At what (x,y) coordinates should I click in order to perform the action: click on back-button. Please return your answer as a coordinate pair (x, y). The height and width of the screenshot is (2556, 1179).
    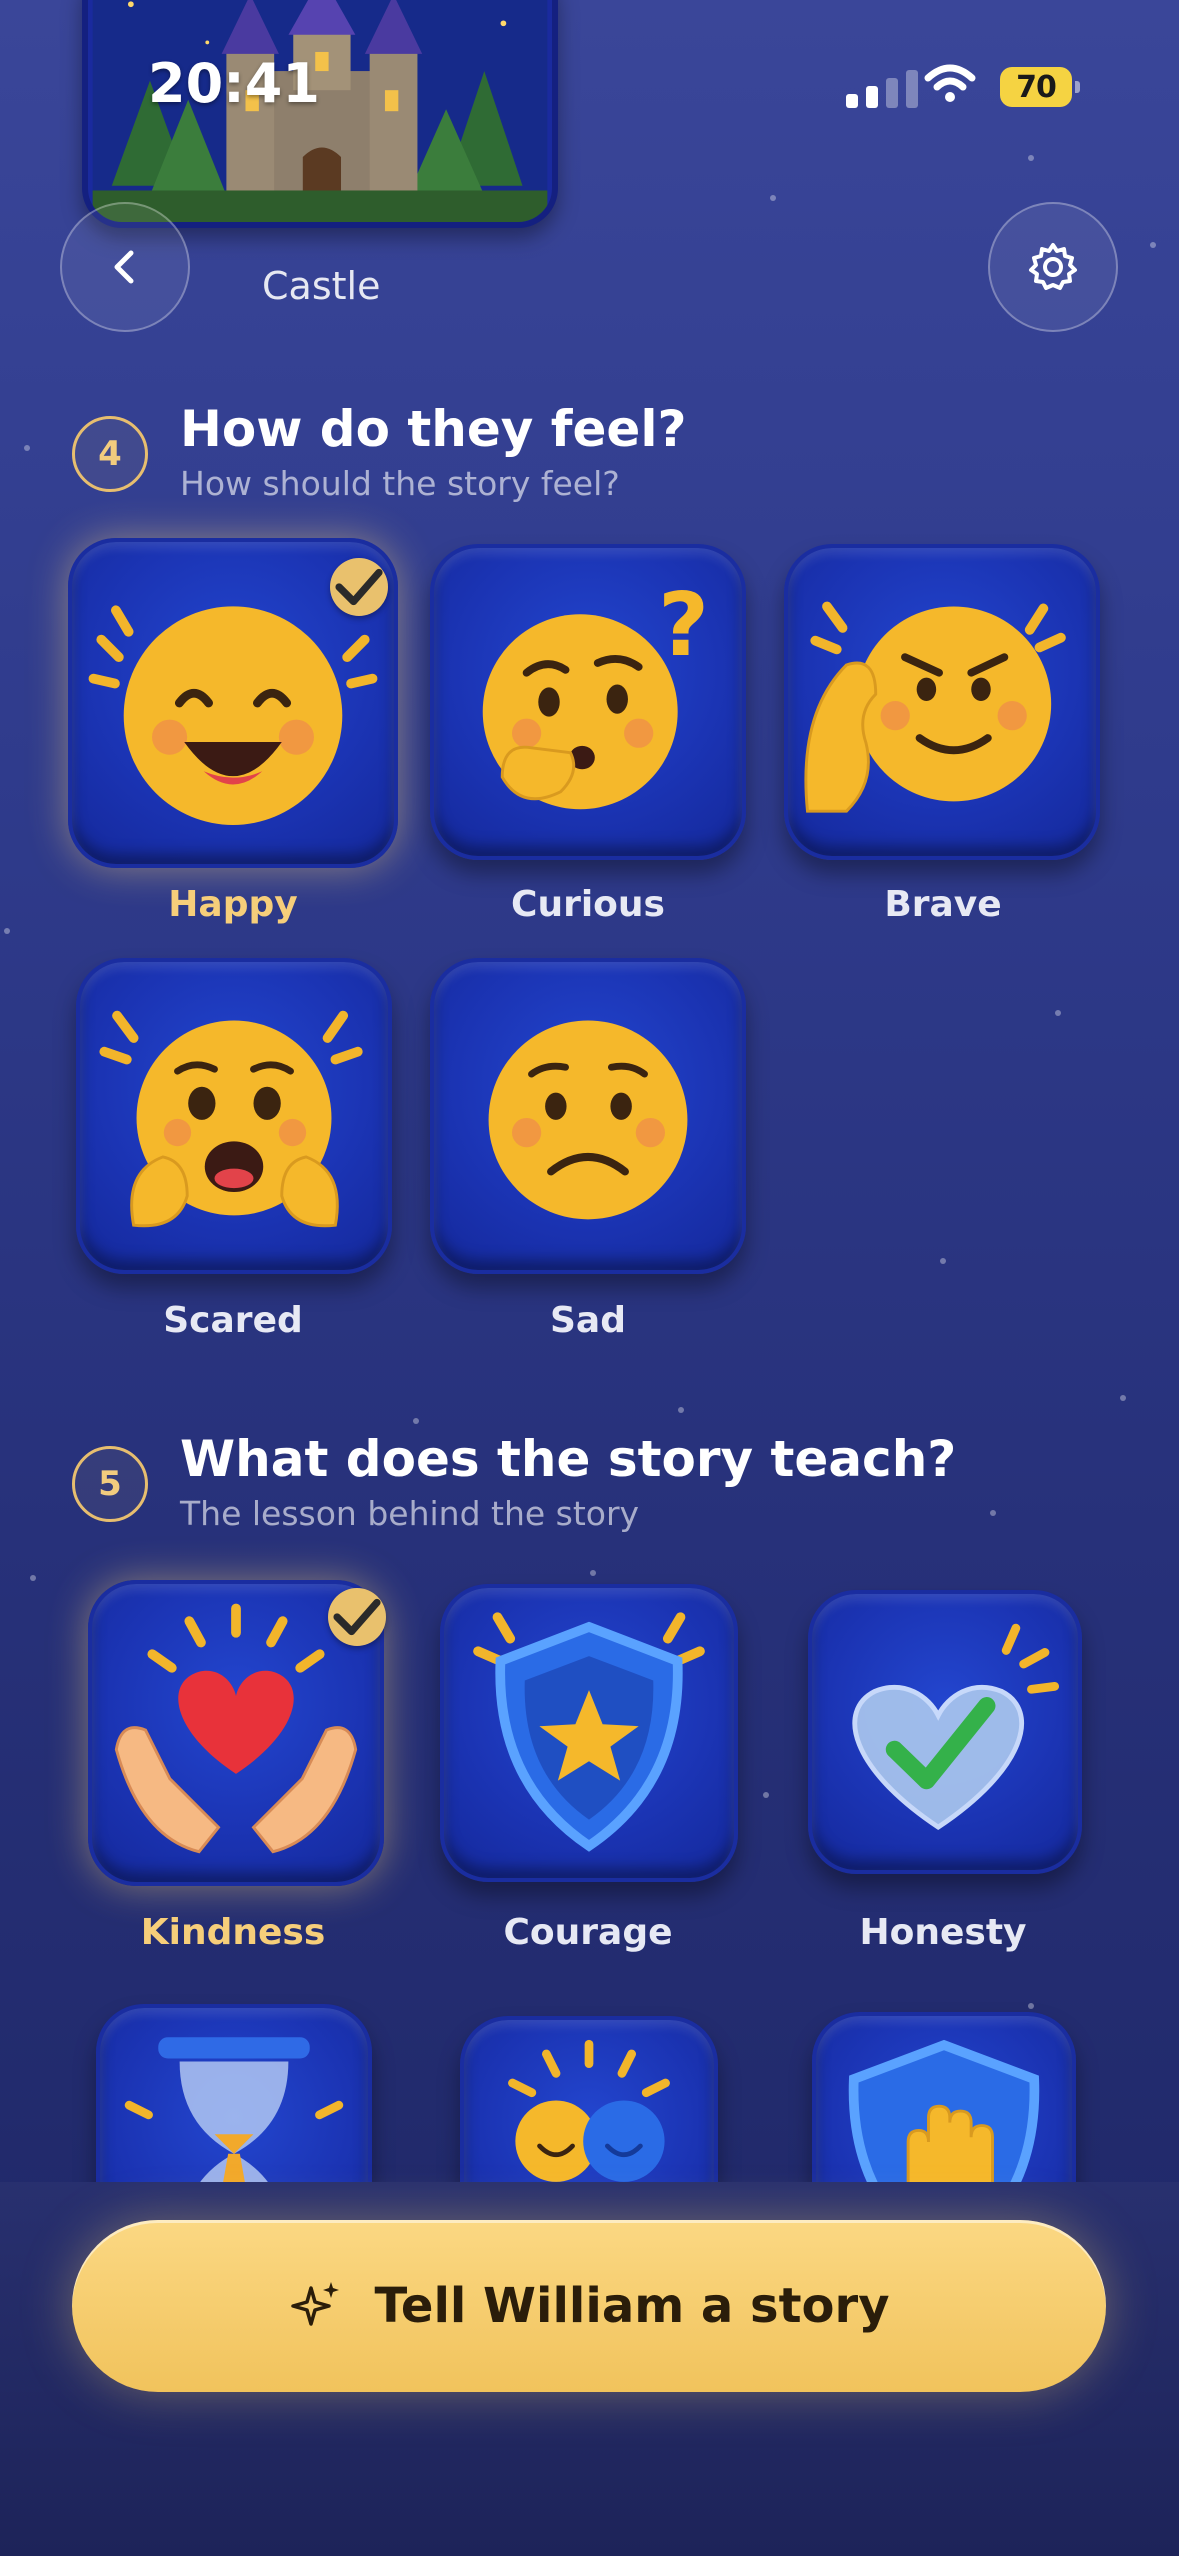
    Looking at the image, I should click on (125, 267).